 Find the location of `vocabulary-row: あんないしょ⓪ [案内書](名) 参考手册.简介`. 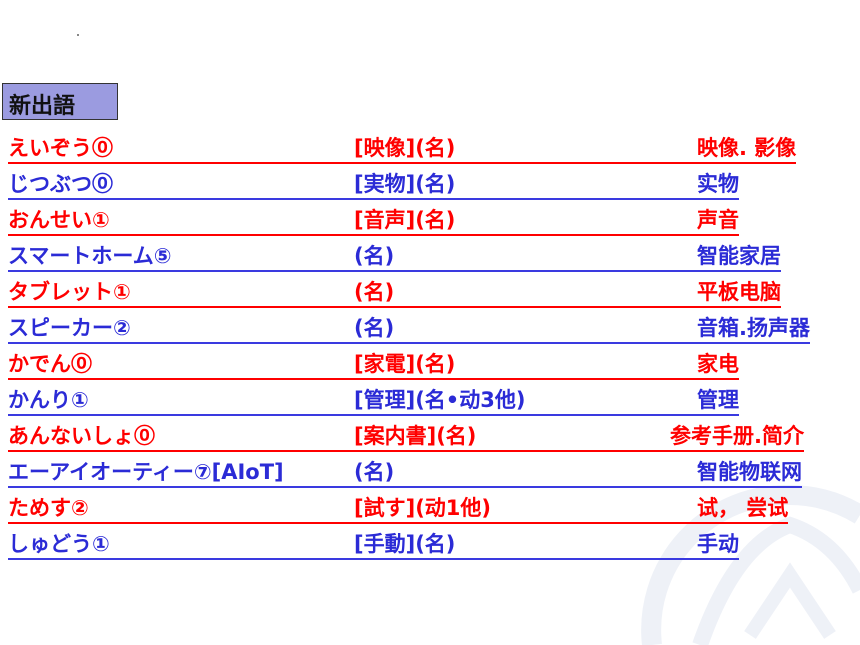

vocabulary-row: あんないしょ⓪ [案内書](名) 参考手册.简介 is located at coordinates (406, 434).